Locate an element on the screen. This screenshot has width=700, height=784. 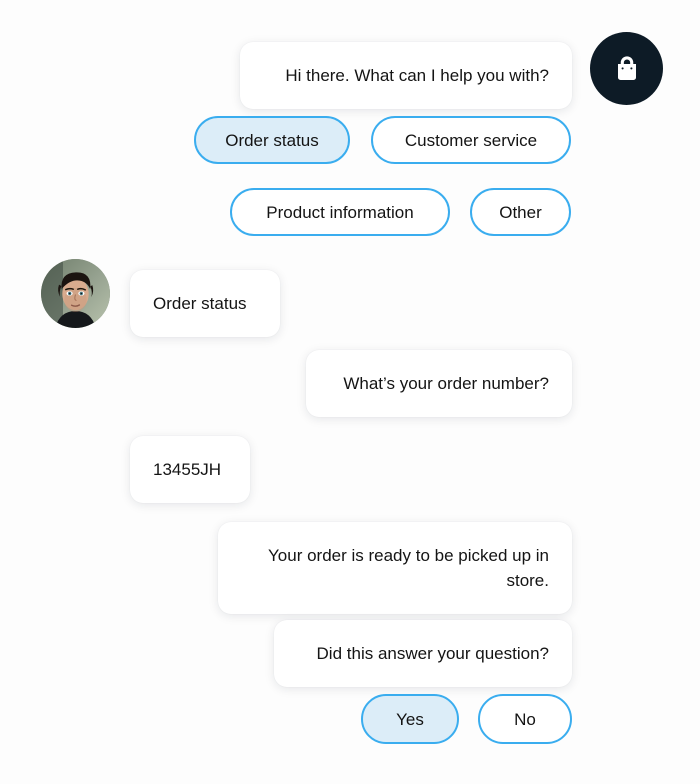
message-bubble-greeting: Hi there. What can I help you with? is located at coordinates (406, 75).